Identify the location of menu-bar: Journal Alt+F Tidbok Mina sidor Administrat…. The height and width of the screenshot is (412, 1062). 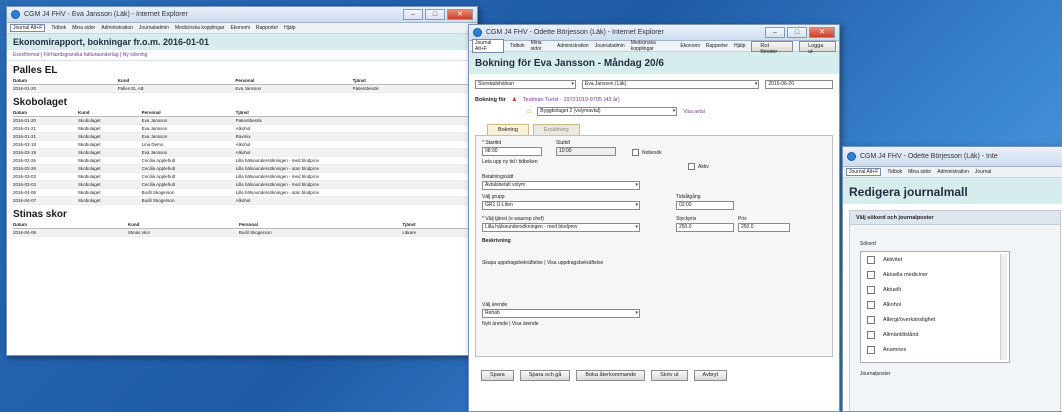
(952, 172).